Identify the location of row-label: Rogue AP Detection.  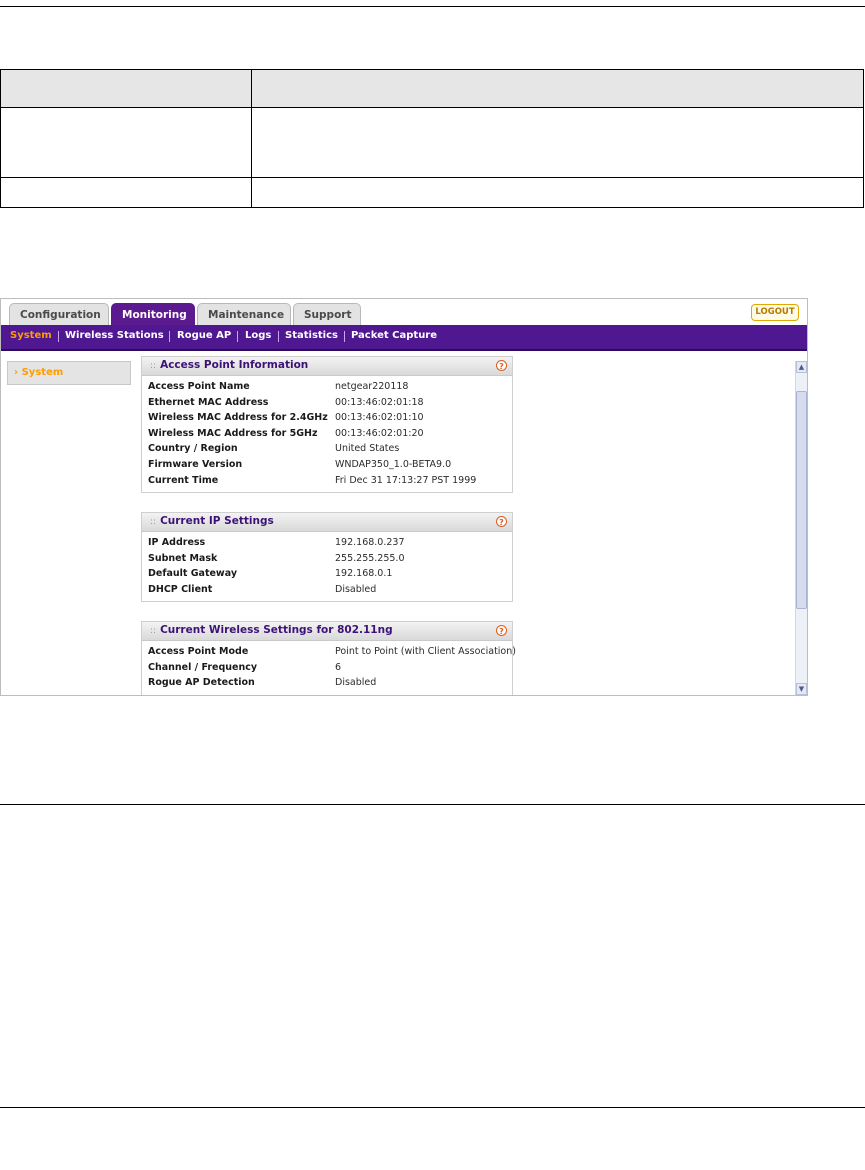
(201, 683).